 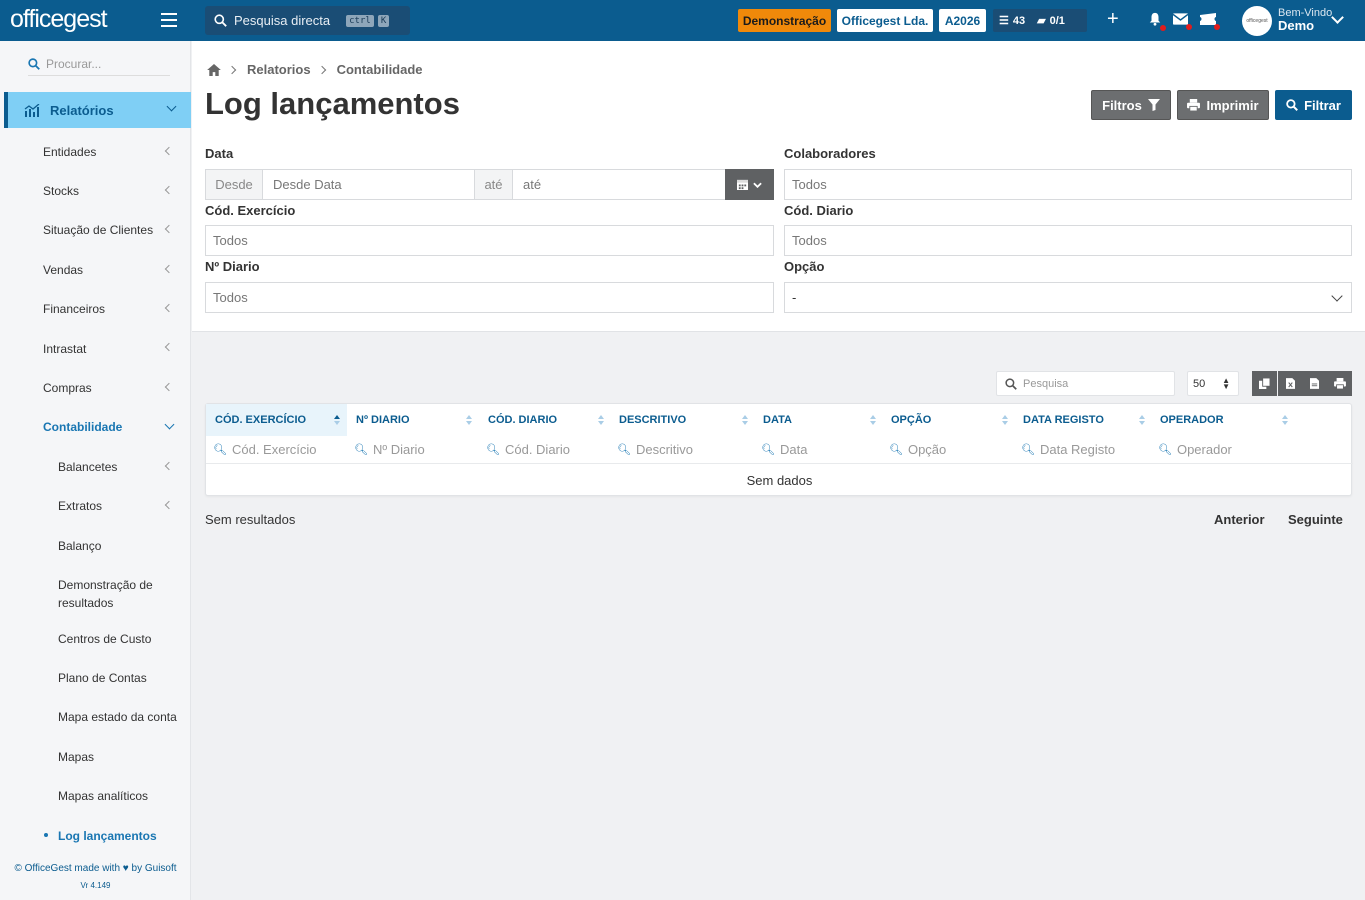 What do you see at coordinates (1221, 420) in the screenshot?
I see `column-header-operador: OPERADOR` at bounding box center [1221, 420].